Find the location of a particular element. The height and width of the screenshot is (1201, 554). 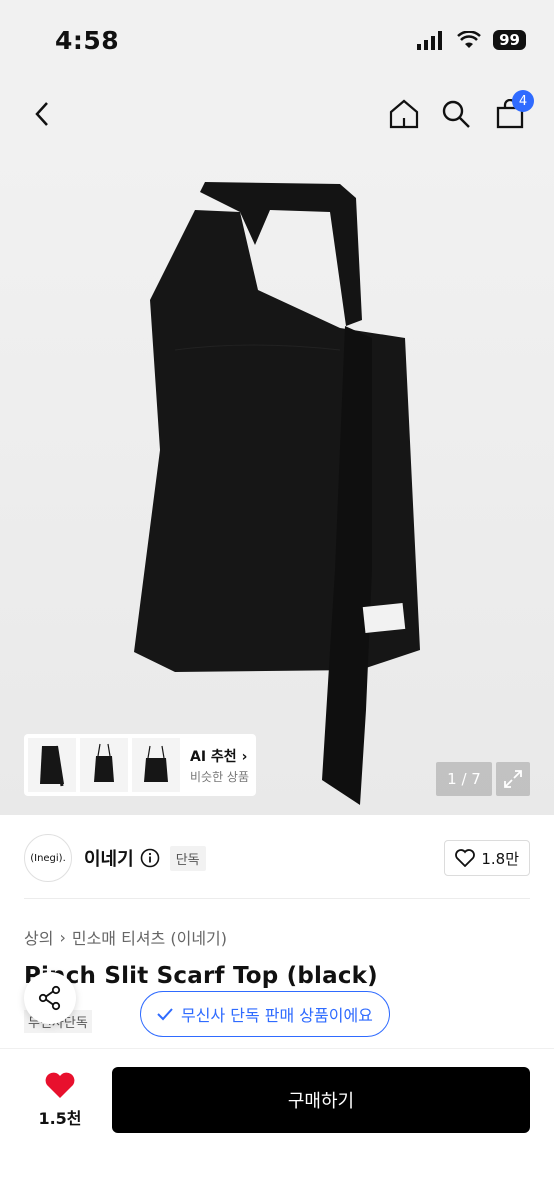

search-icon is located at coordinates (456, 114).